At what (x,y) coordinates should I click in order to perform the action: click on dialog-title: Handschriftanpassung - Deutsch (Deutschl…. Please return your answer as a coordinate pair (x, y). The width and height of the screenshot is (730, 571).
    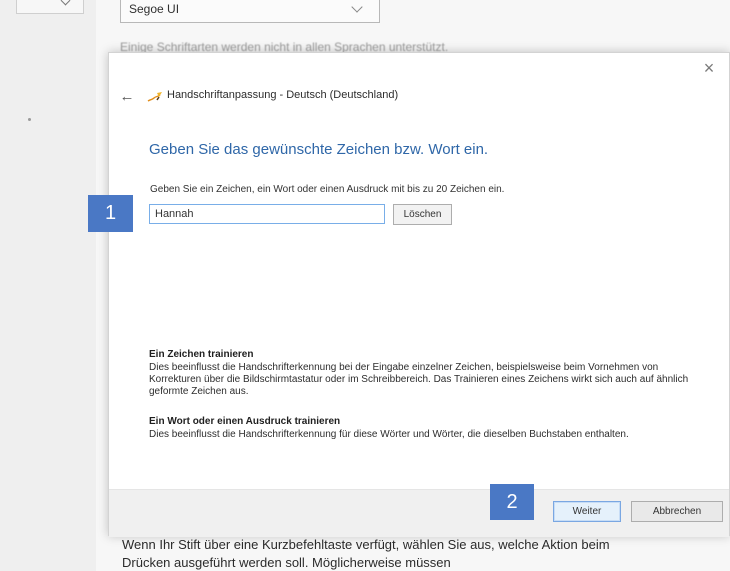
    Looking at the image, I should click on (283, 95).